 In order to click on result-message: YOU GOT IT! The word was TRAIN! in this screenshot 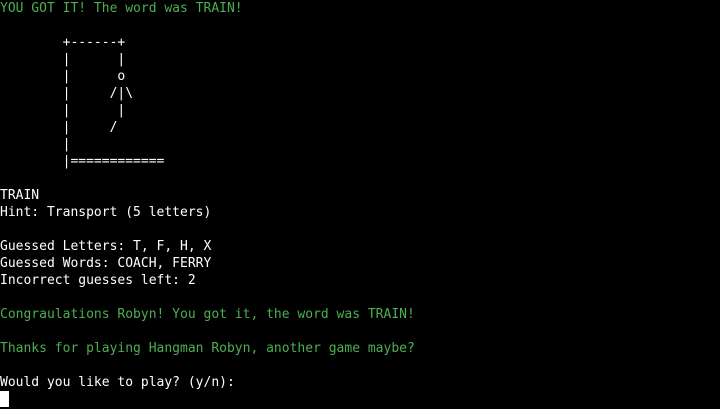, I will do `click(121, 8)`.